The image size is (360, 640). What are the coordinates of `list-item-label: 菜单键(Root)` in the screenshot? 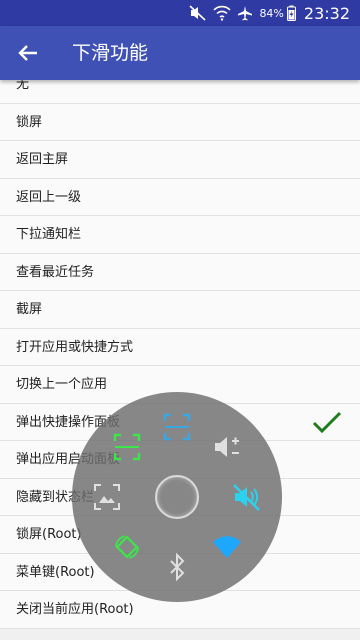 It's located at (55, 572).